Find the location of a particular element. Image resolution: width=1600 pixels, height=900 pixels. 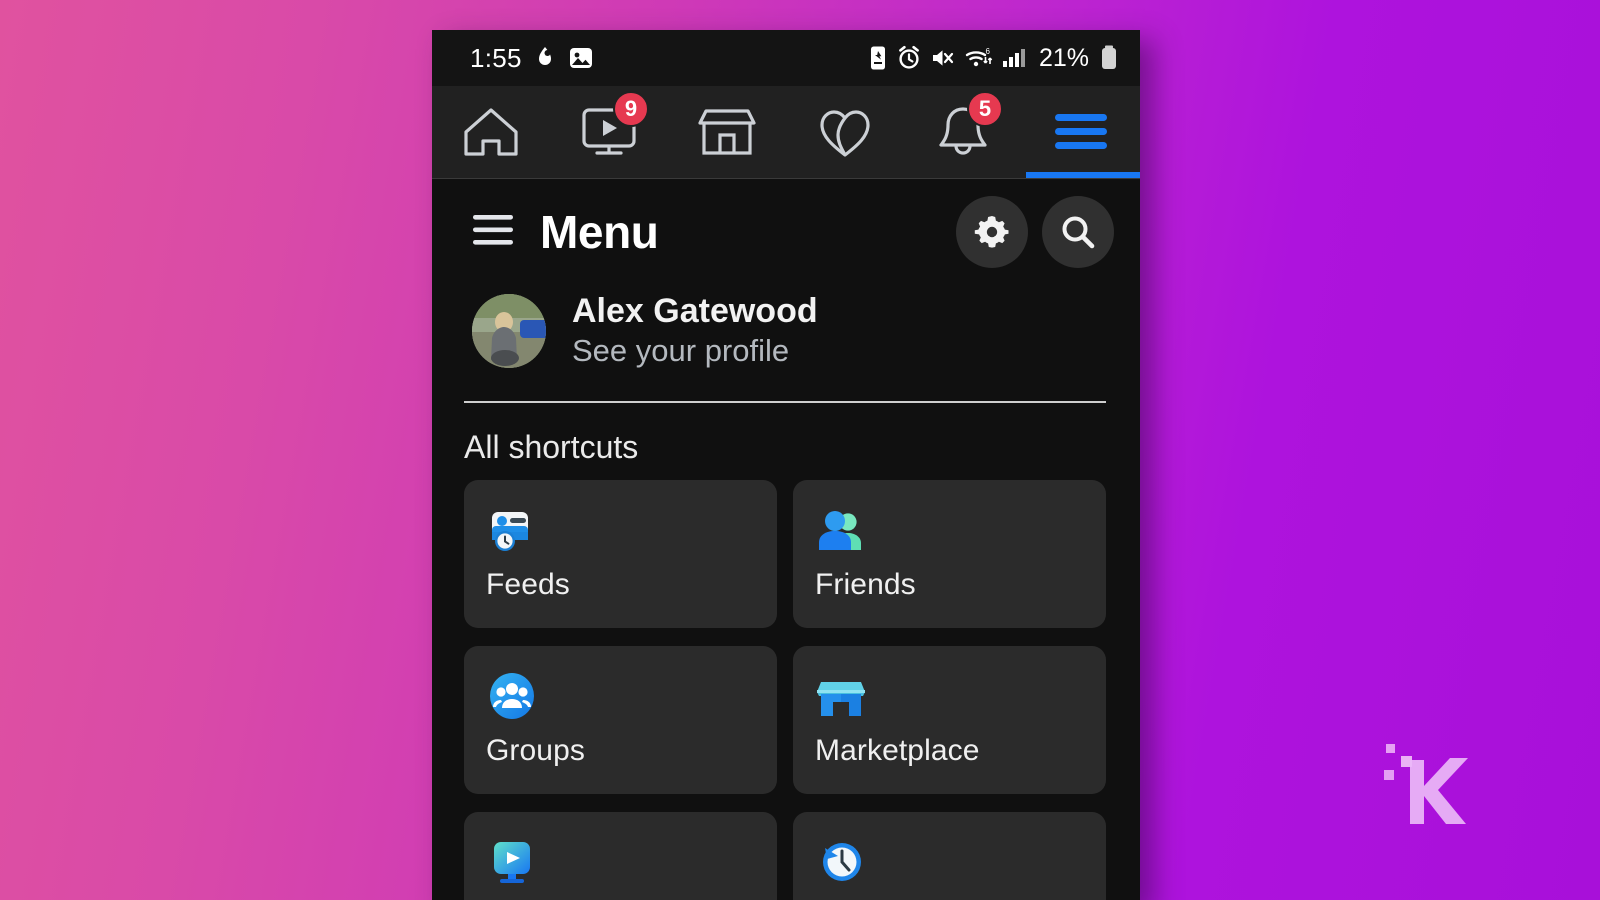

status-bar: 1:55 6 21% is located at coordinates (786, 58).